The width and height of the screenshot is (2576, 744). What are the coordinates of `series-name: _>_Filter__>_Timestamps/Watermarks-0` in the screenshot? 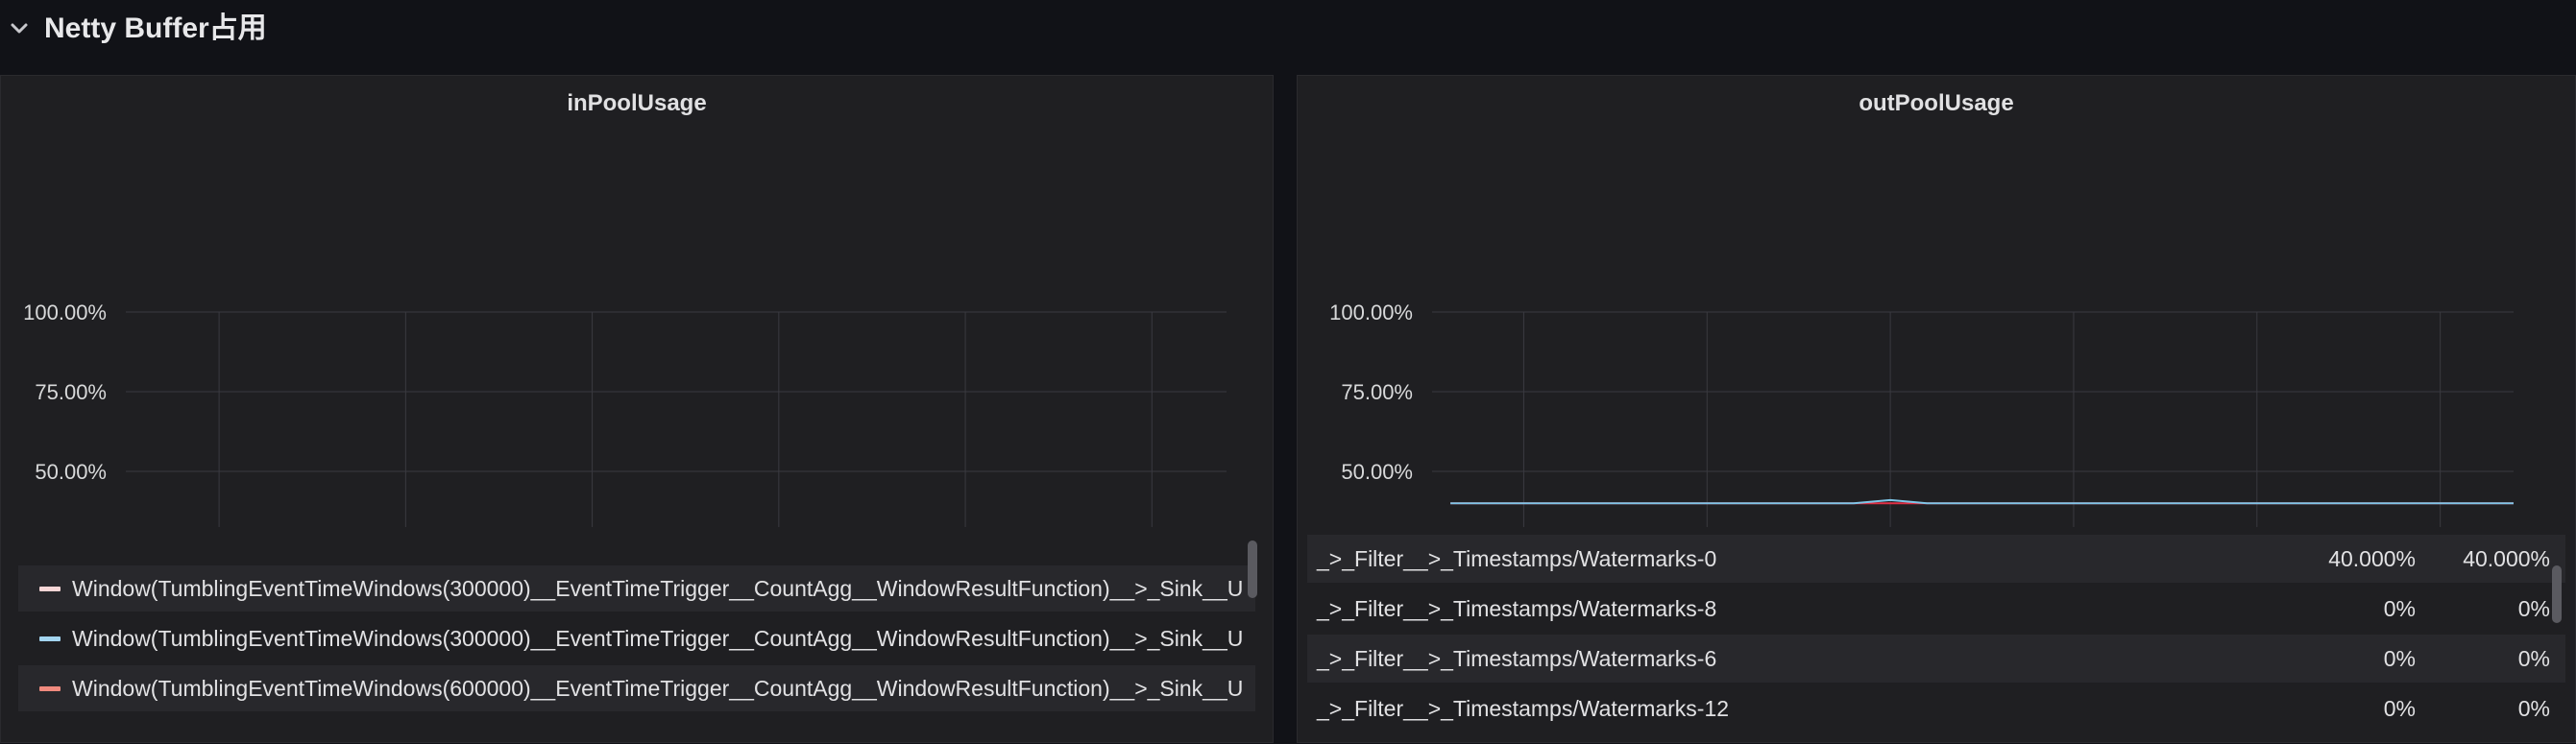 It's located at (1517, 558).